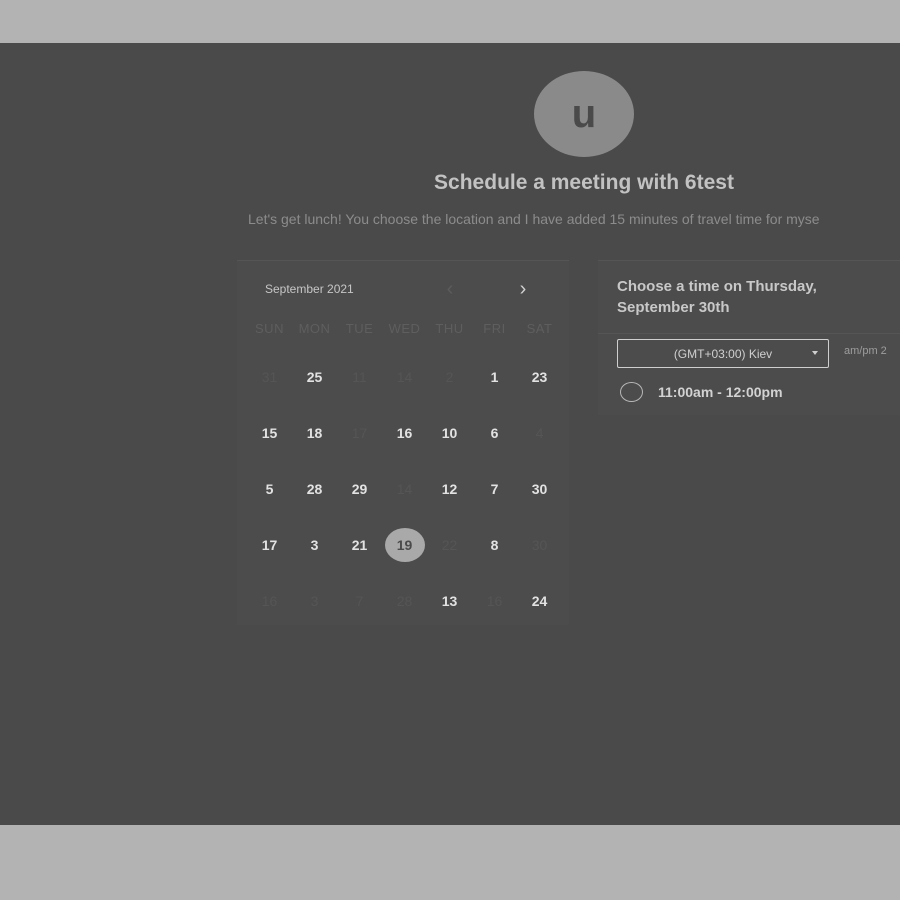 The image size is (900, 900). Describe the element at coordinates (450, 289) in the screenshot. I see `chevron-left-icon: ‹` at that location.